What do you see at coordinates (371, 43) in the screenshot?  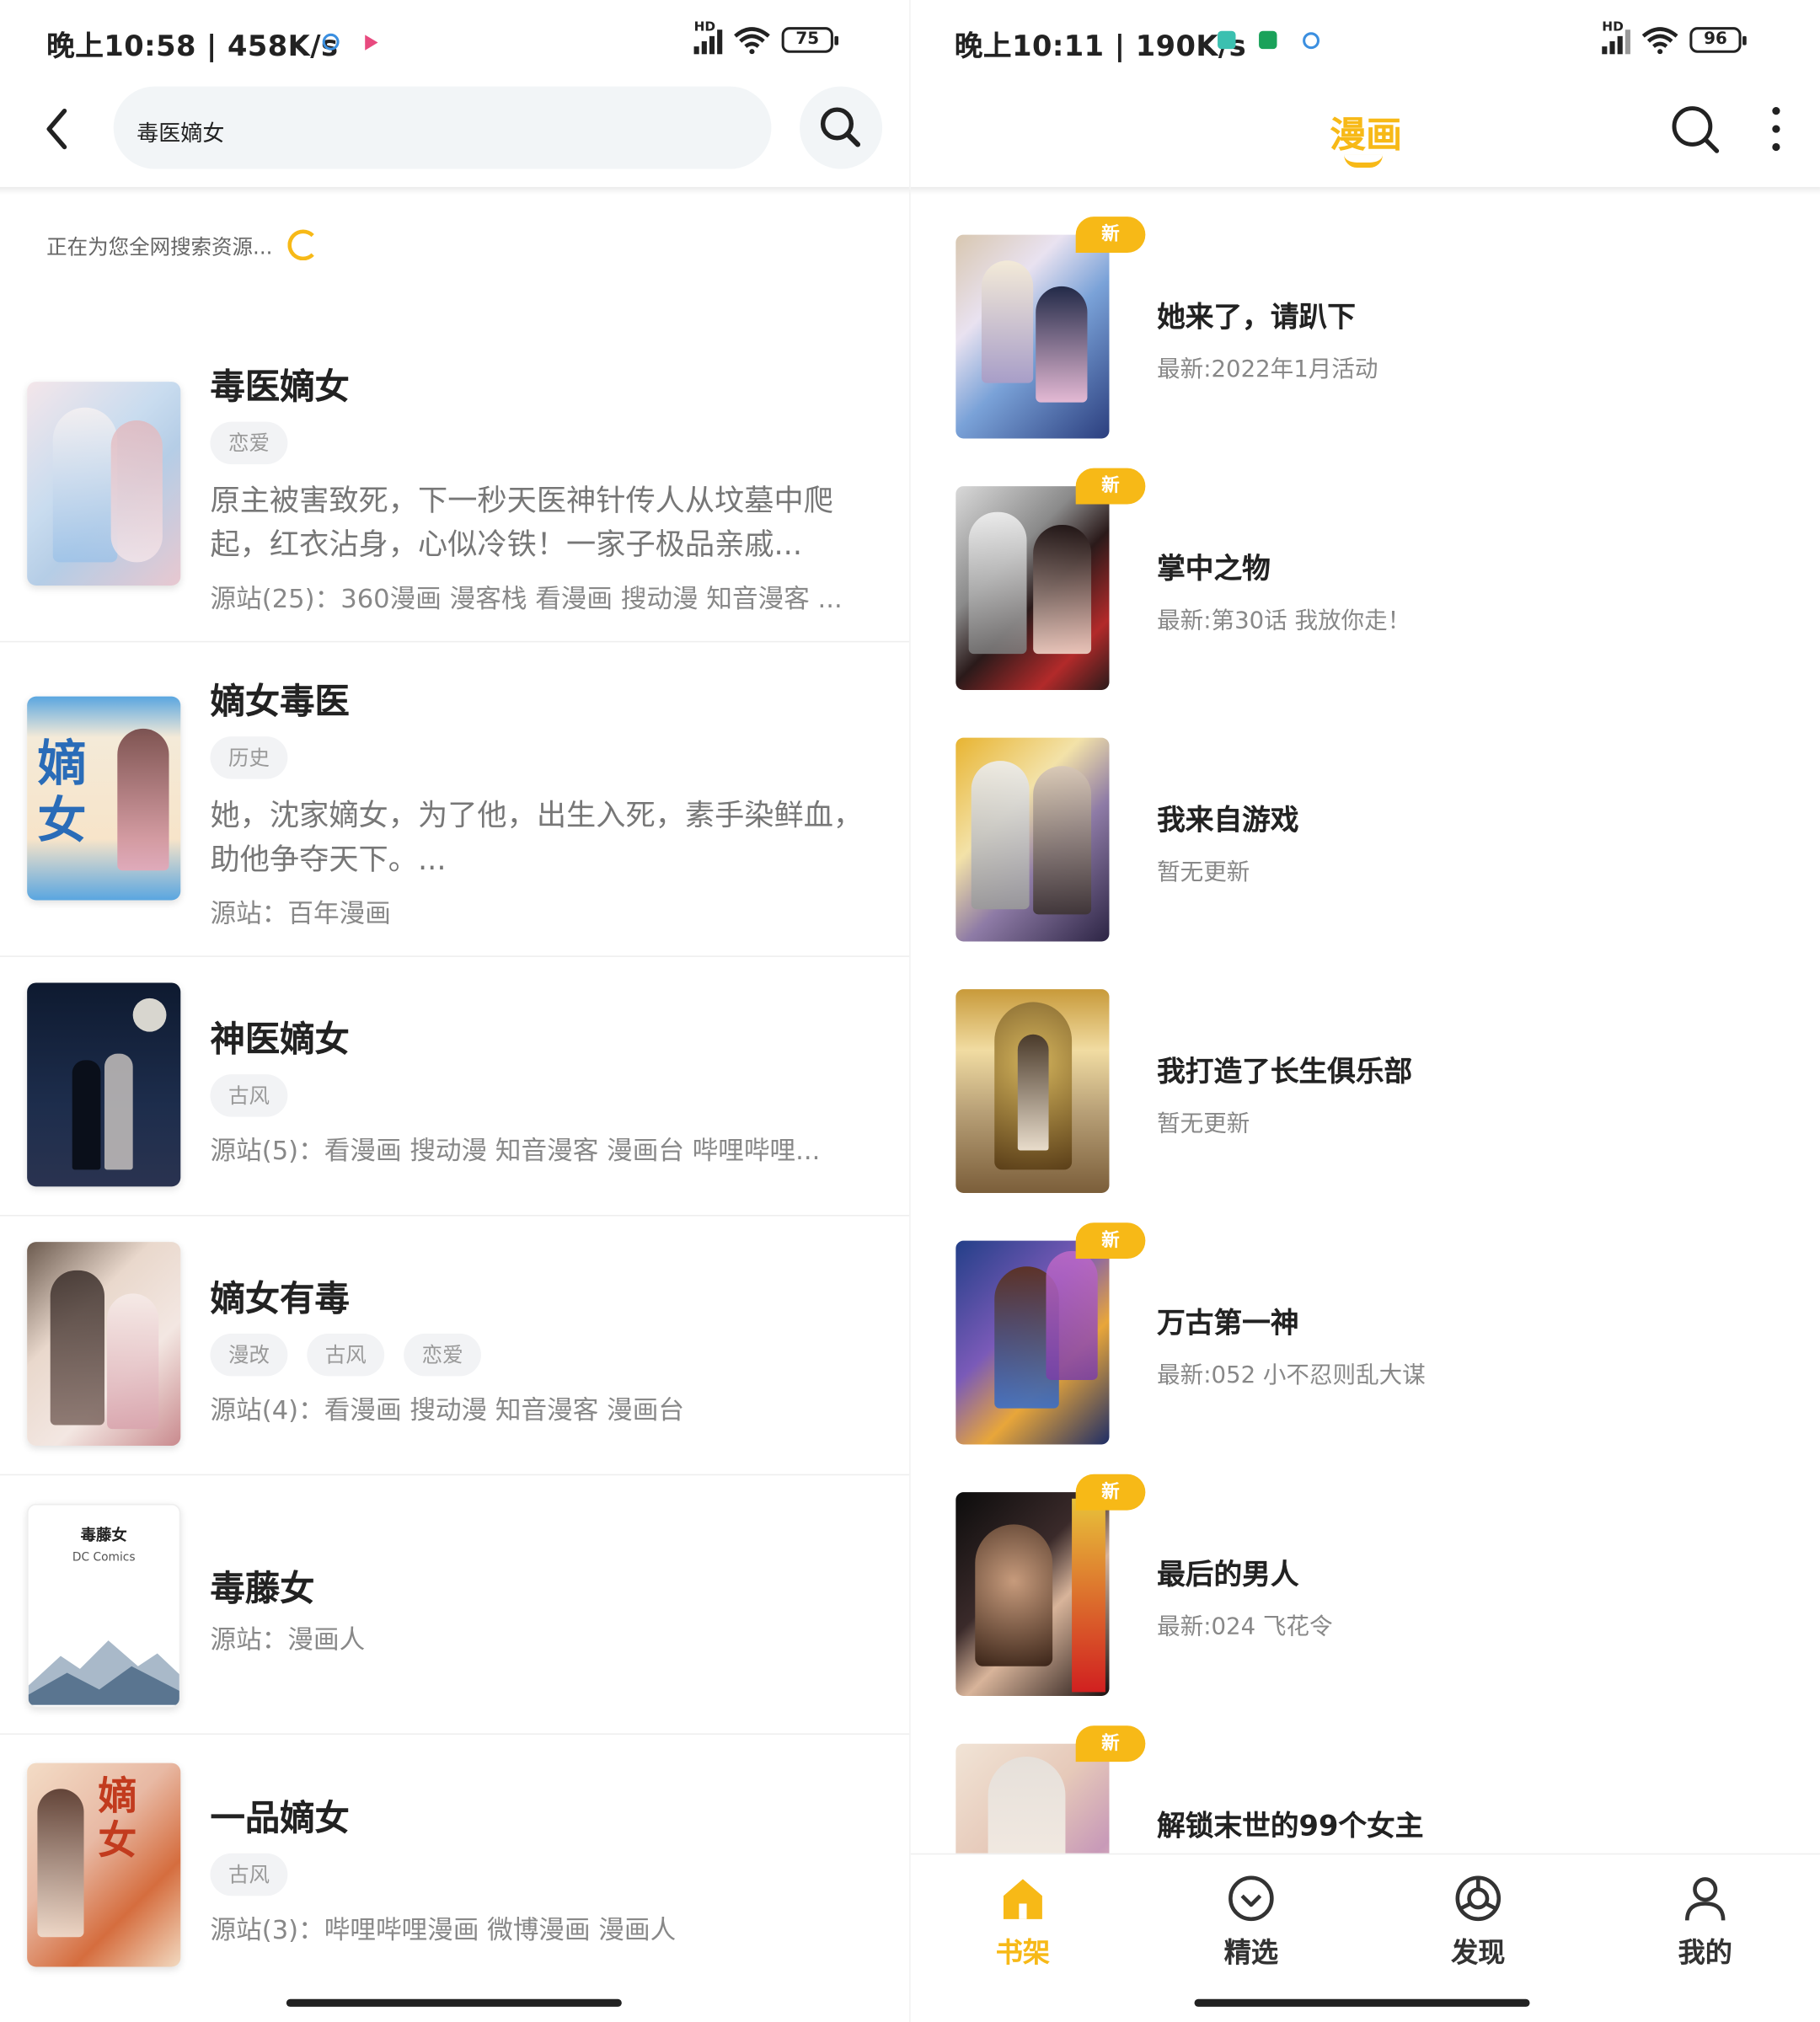 I see `play-icon` at bounding box center [371, 43].